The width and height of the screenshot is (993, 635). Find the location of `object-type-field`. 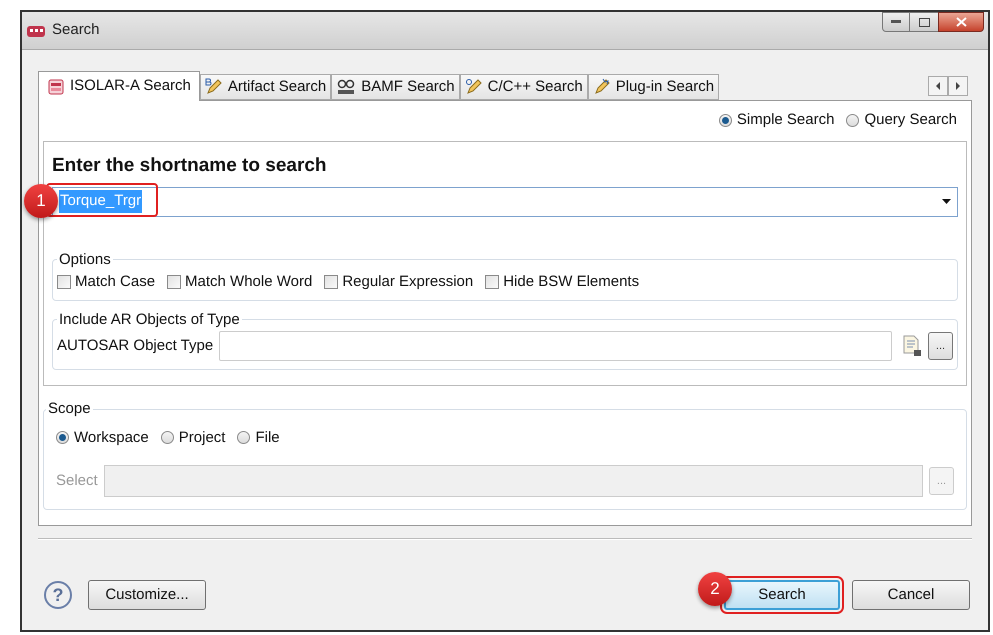

object-type-field is located at coordinates (555, 346).